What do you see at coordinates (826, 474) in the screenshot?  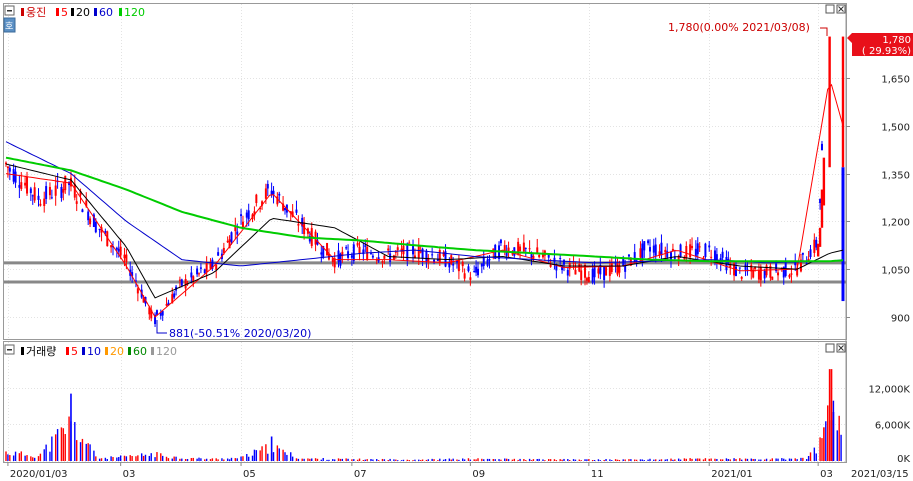 I see `x-tick-label: 03` at bounding box center [826, 474].